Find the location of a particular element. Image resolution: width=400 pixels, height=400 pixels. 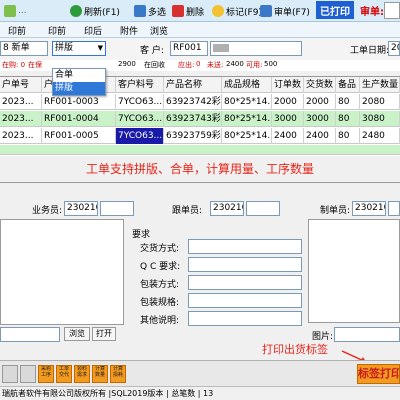

due-value: 0 is located at coordinates (198, 64).